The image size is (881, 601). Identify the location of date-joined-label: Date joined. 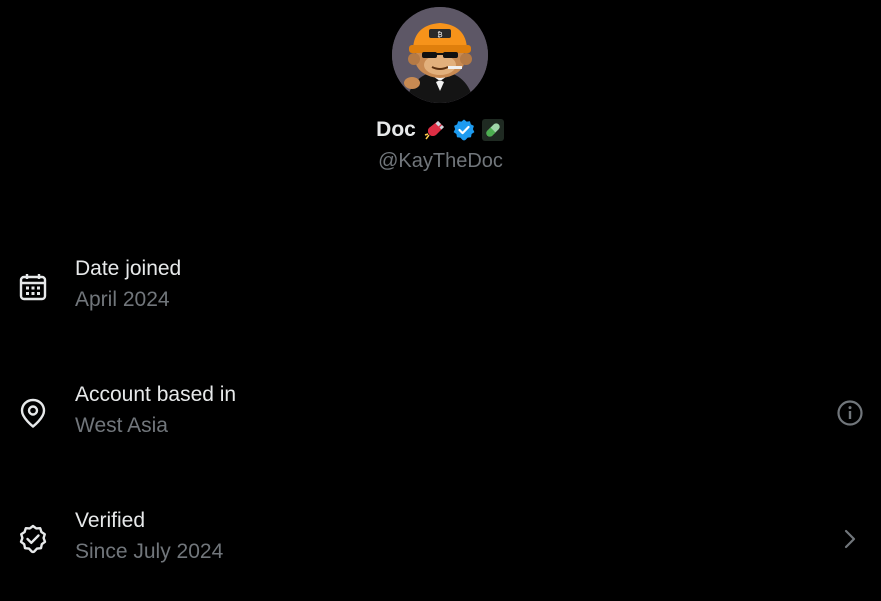
(128, 268).